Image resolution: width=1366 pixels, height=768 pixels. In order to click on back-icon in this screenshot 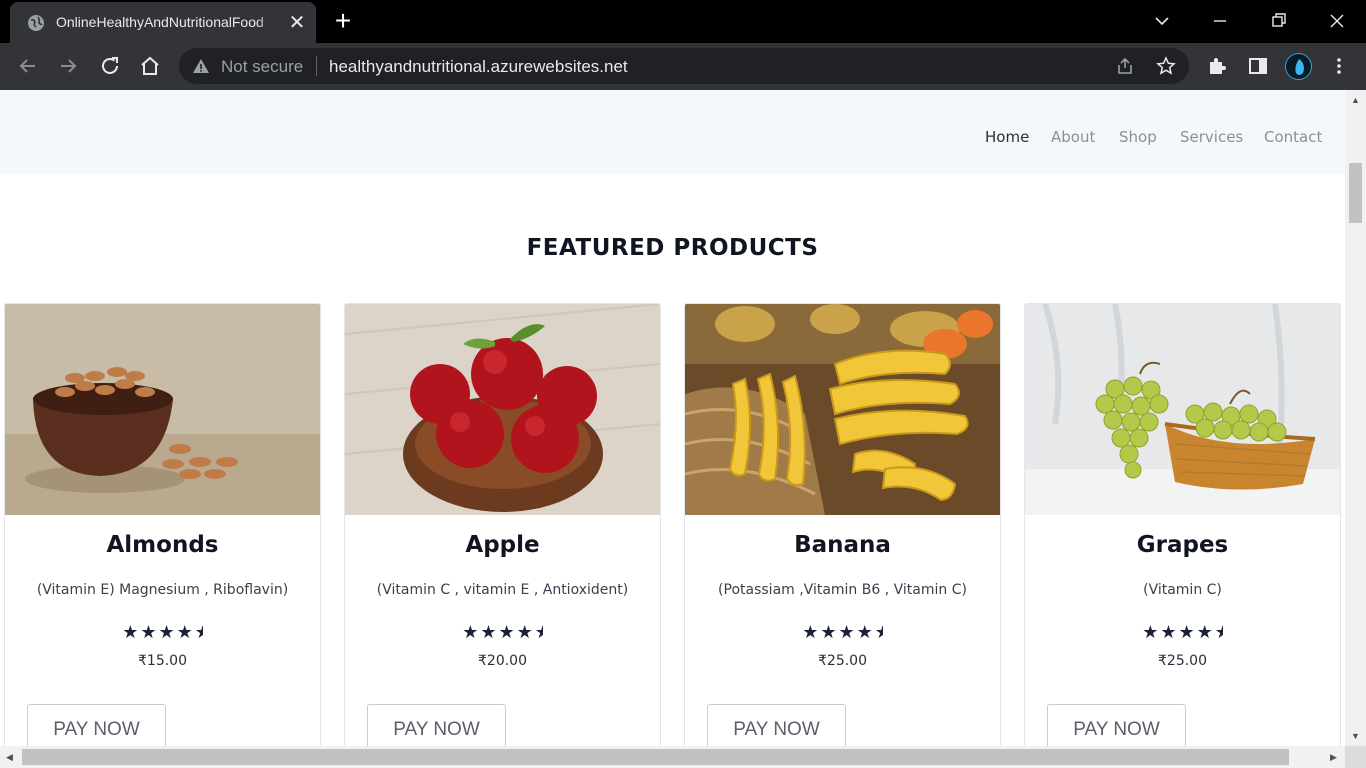, I will do `click(28, 66)`.